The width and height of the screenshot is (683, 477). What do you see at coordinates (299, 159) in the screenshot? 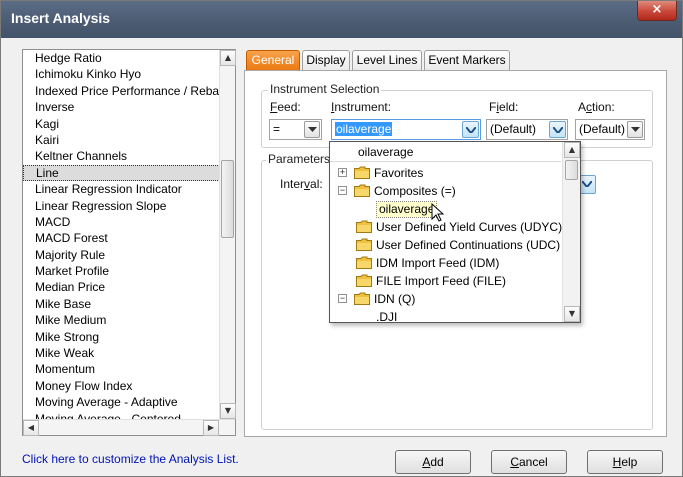
I see `parameters-label: Parameters` at bounding box center [299, 159].